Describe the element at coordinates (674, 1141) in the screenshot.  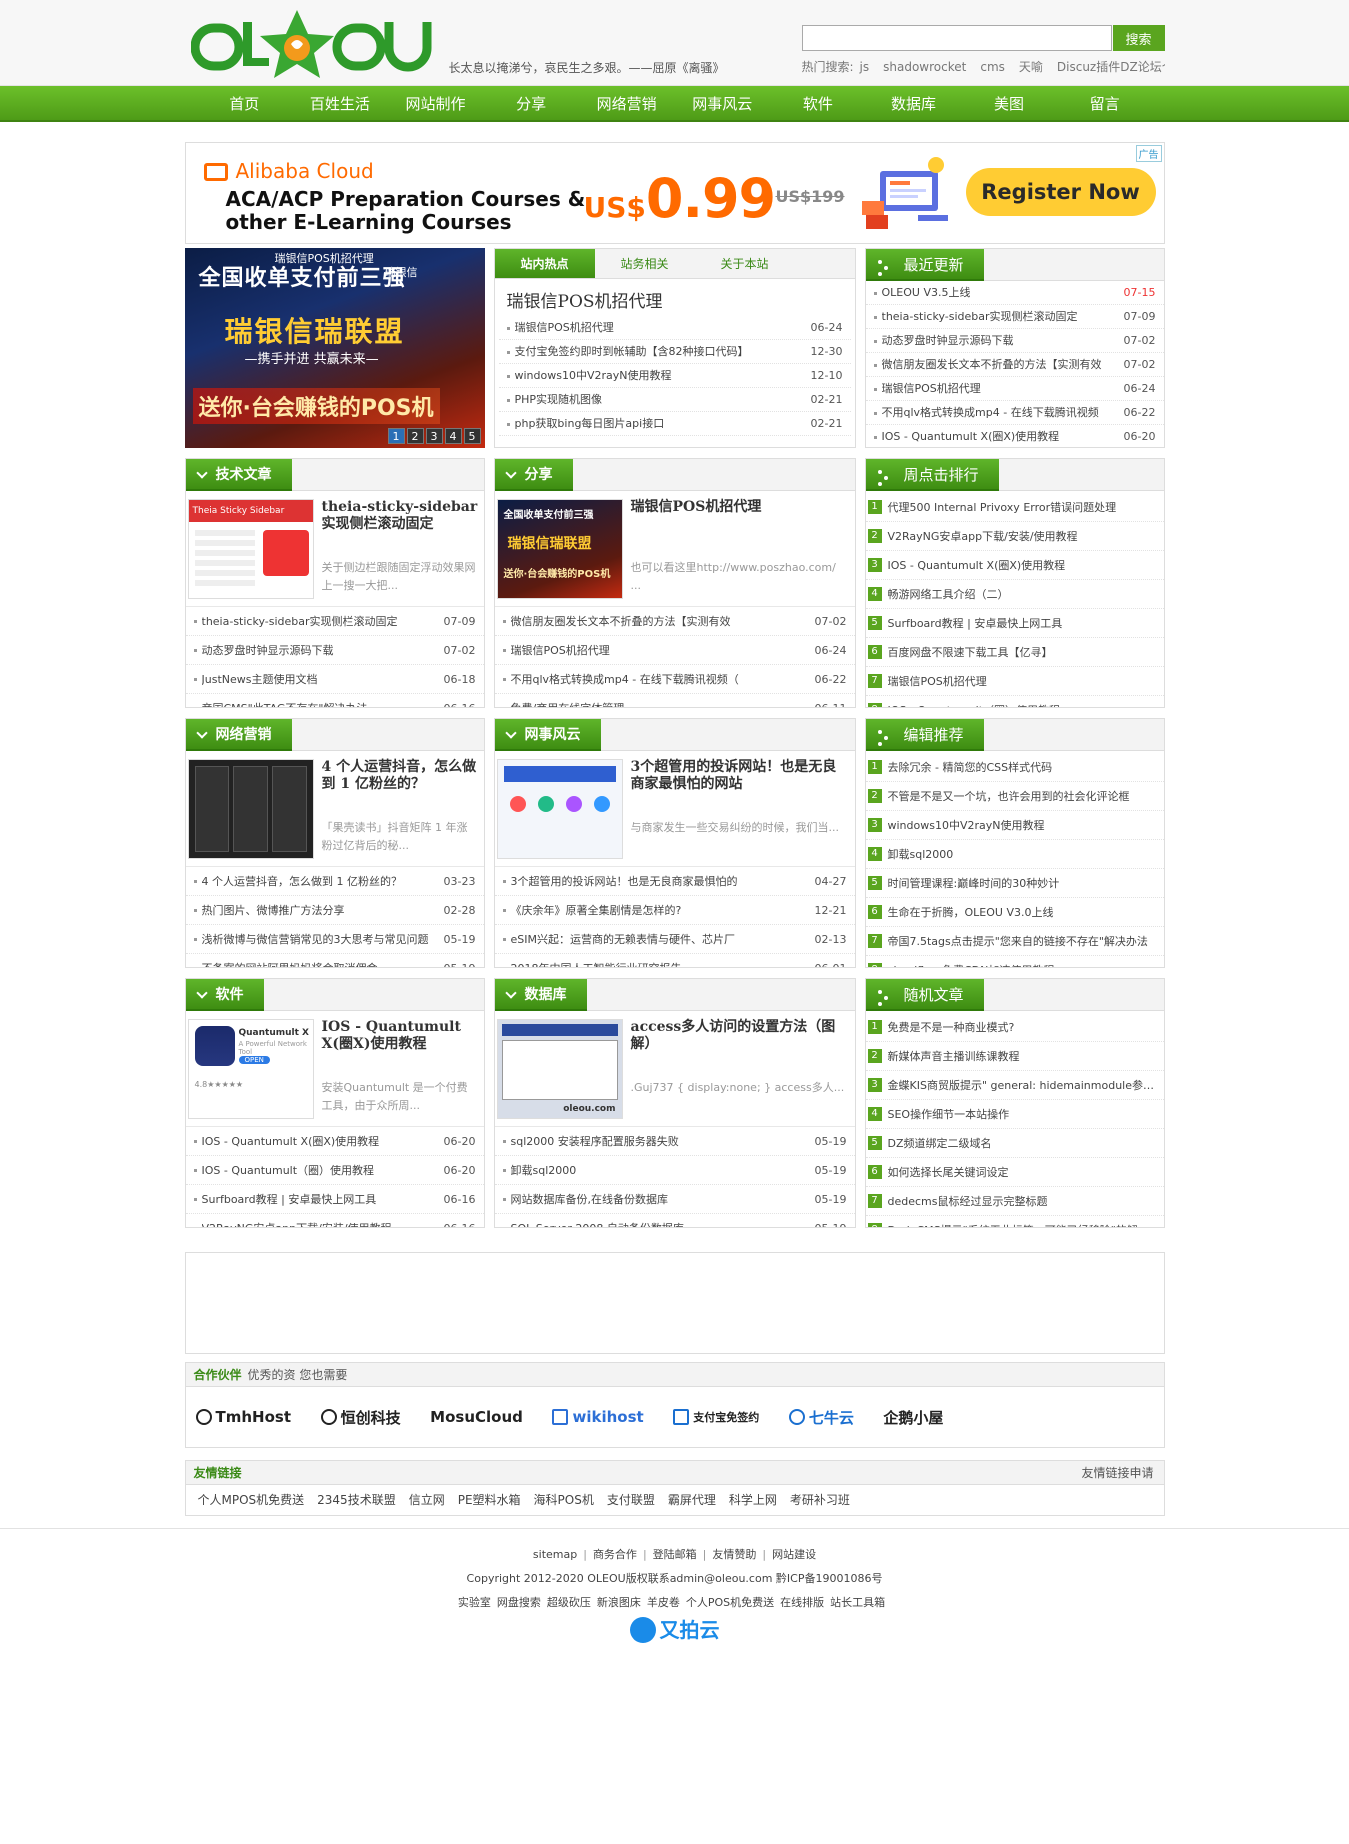
I see `list-item: sql2000 安装程序配置服务器失败 05-19` at that location.